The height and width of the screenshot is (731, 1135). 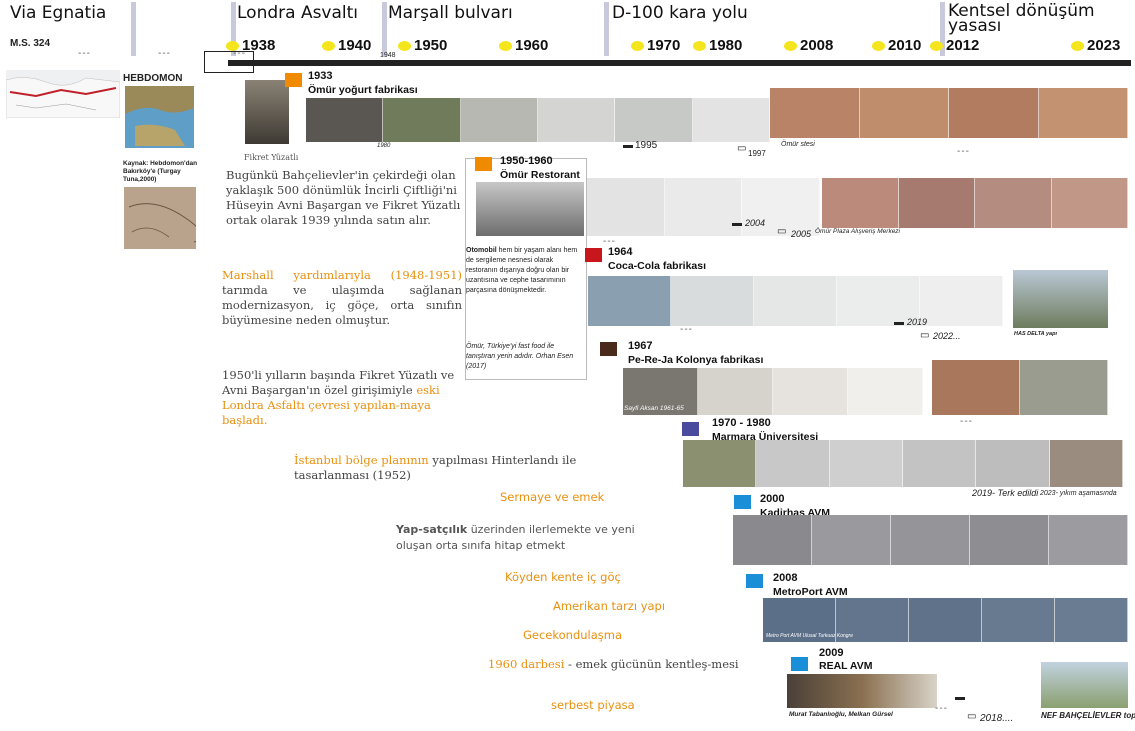 What do you see at coordinates (267, 112) in the screenshot?
I see `fikret-photo` at bounding box center [267, 112].